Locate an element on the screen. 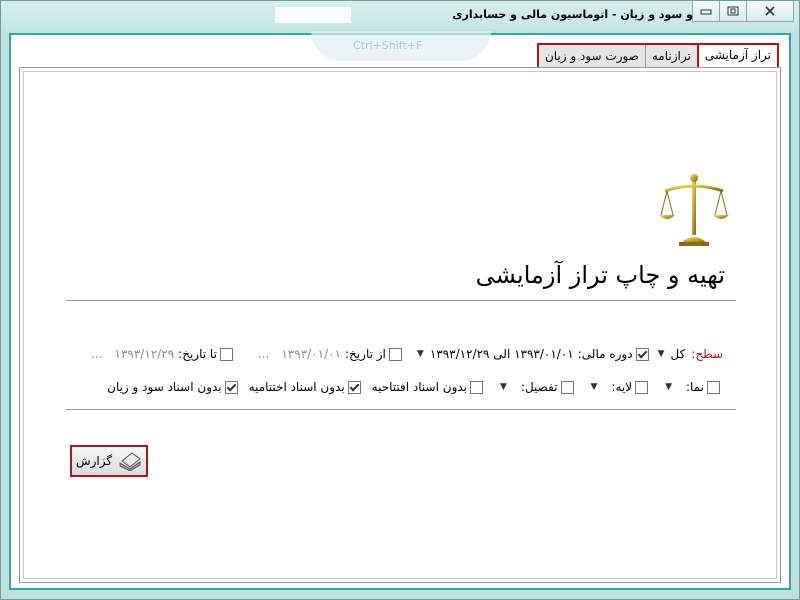 This screenshot has height=600, width=800. nama-checkbox is located at coordinates (713, 387).